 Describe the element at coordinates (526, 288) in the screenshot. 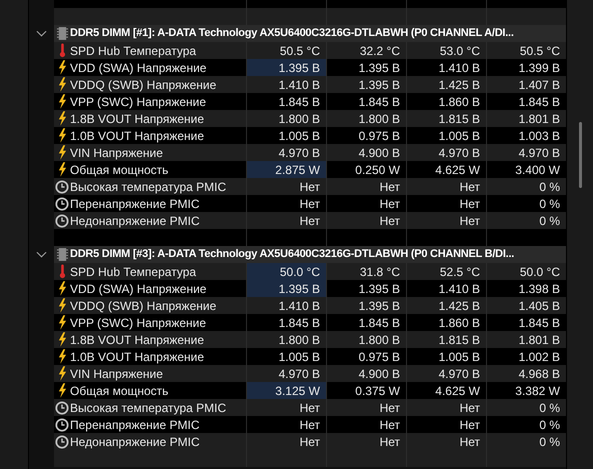

I see `value-cell: 1.398 B` at that location.